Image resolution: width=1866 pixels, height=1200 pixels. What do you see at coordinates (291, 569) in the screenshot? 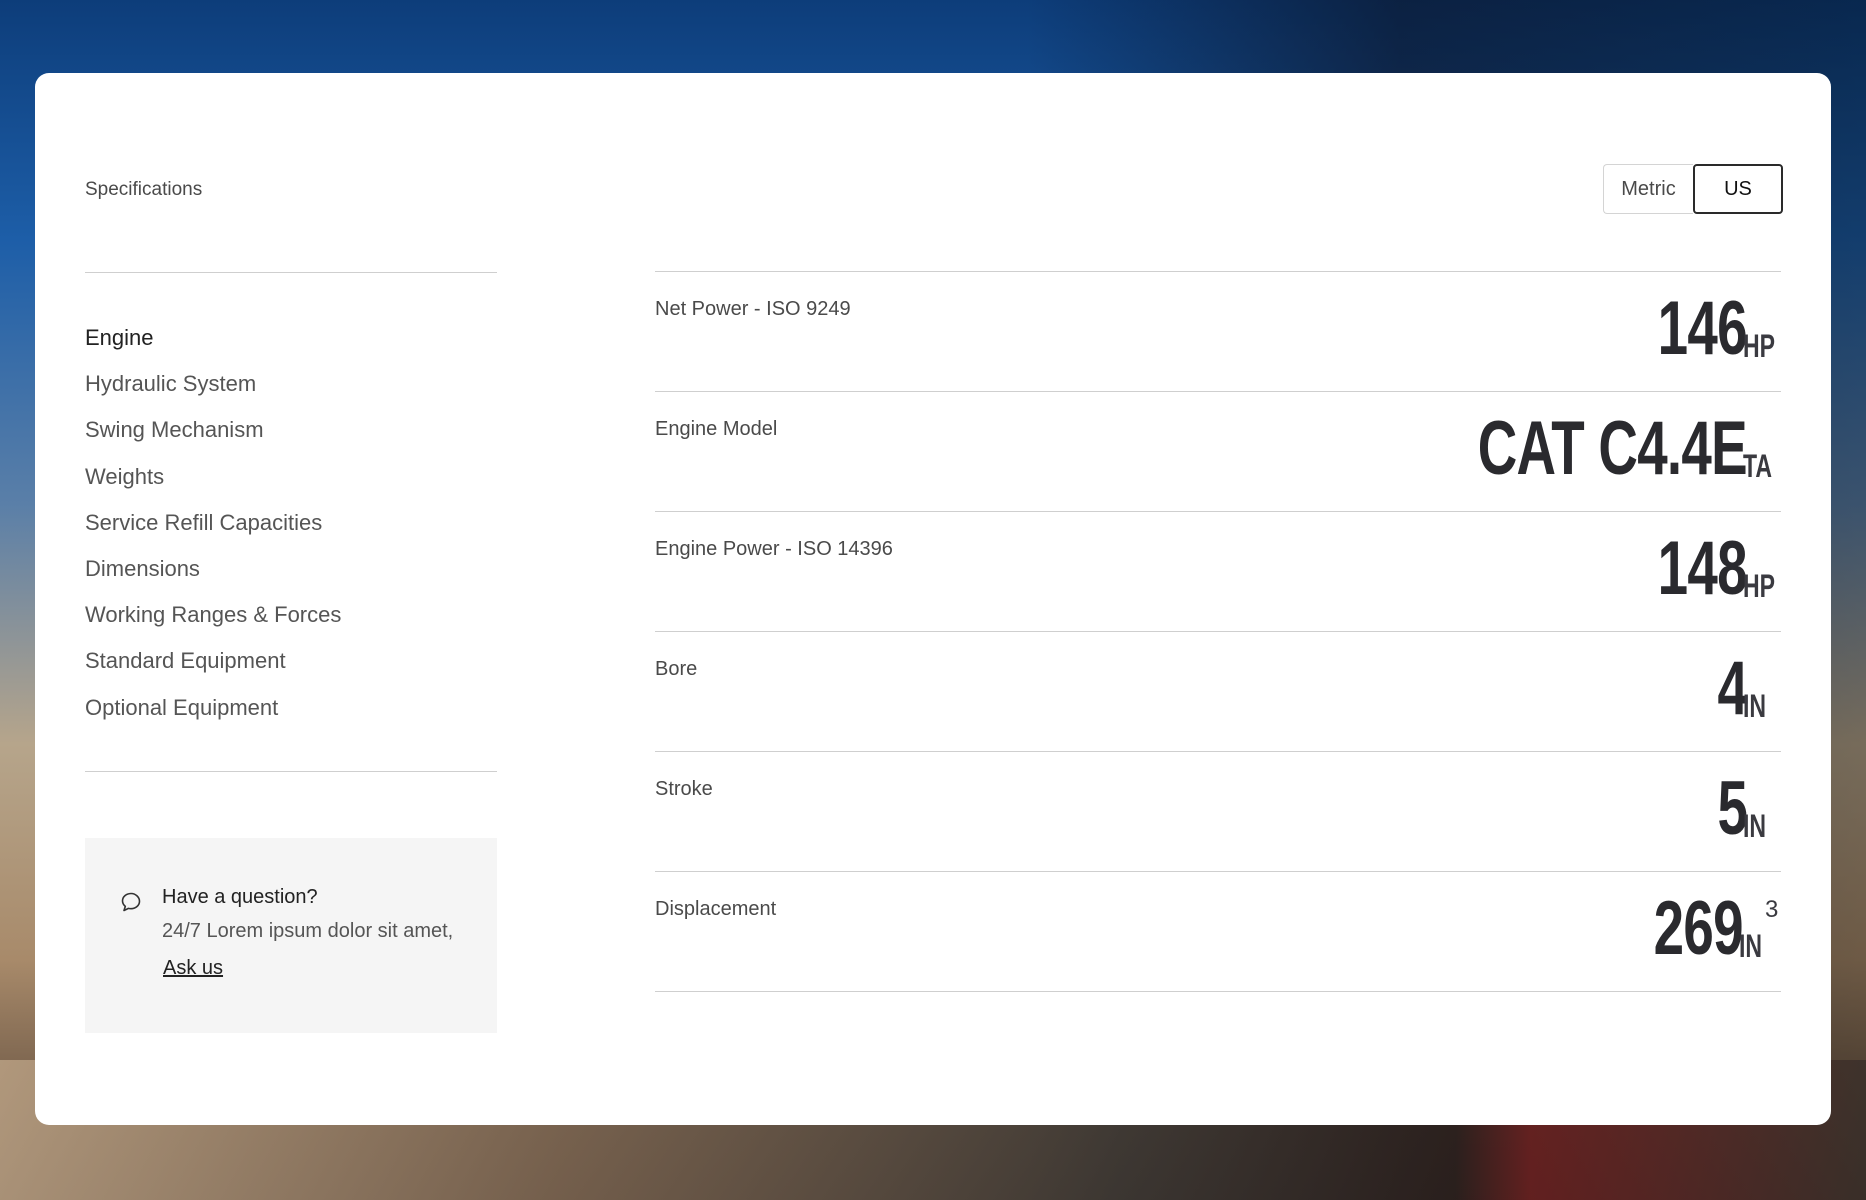
I see `nav-item-dimensions: Dimensions` at bounding box center [291, 569].